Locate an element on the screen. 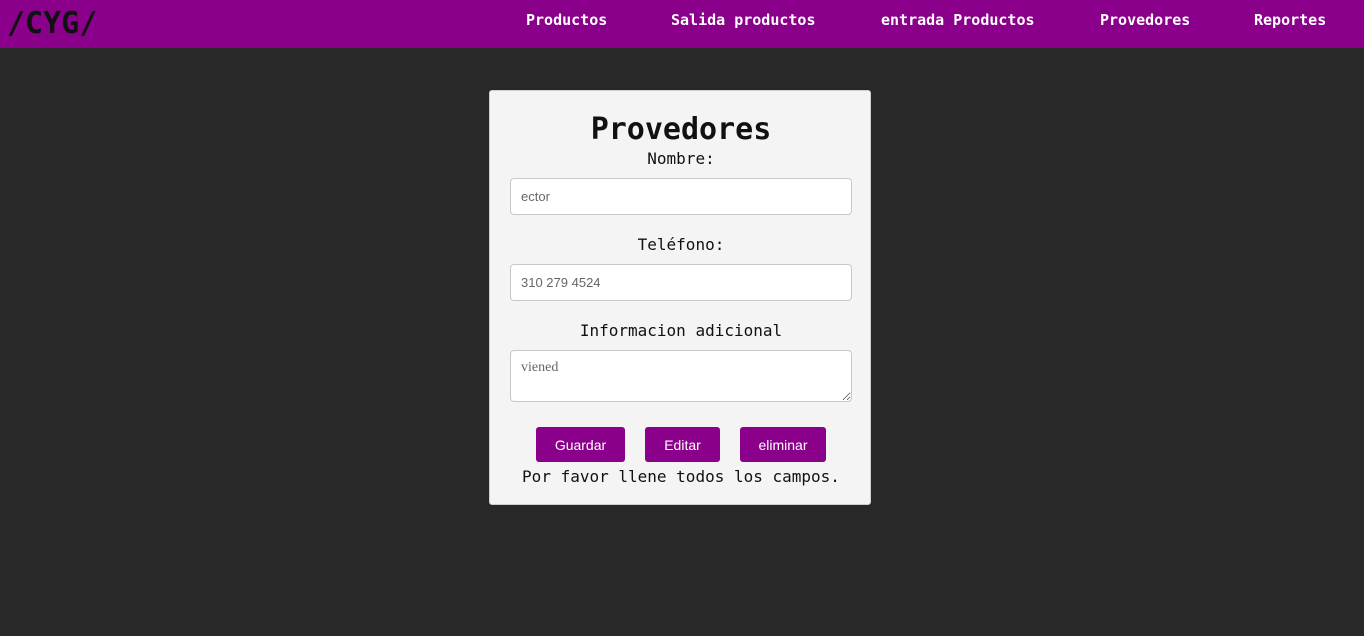  save-button: Guardar is located at coordinates (580, 444).